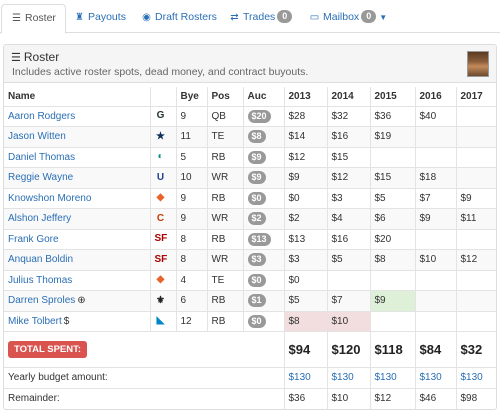 This screenshot has height=414, width=500. Describe the element at coordinates (475, 218) in the screenshot. I see `salary-2017-cell: $11` at that location.